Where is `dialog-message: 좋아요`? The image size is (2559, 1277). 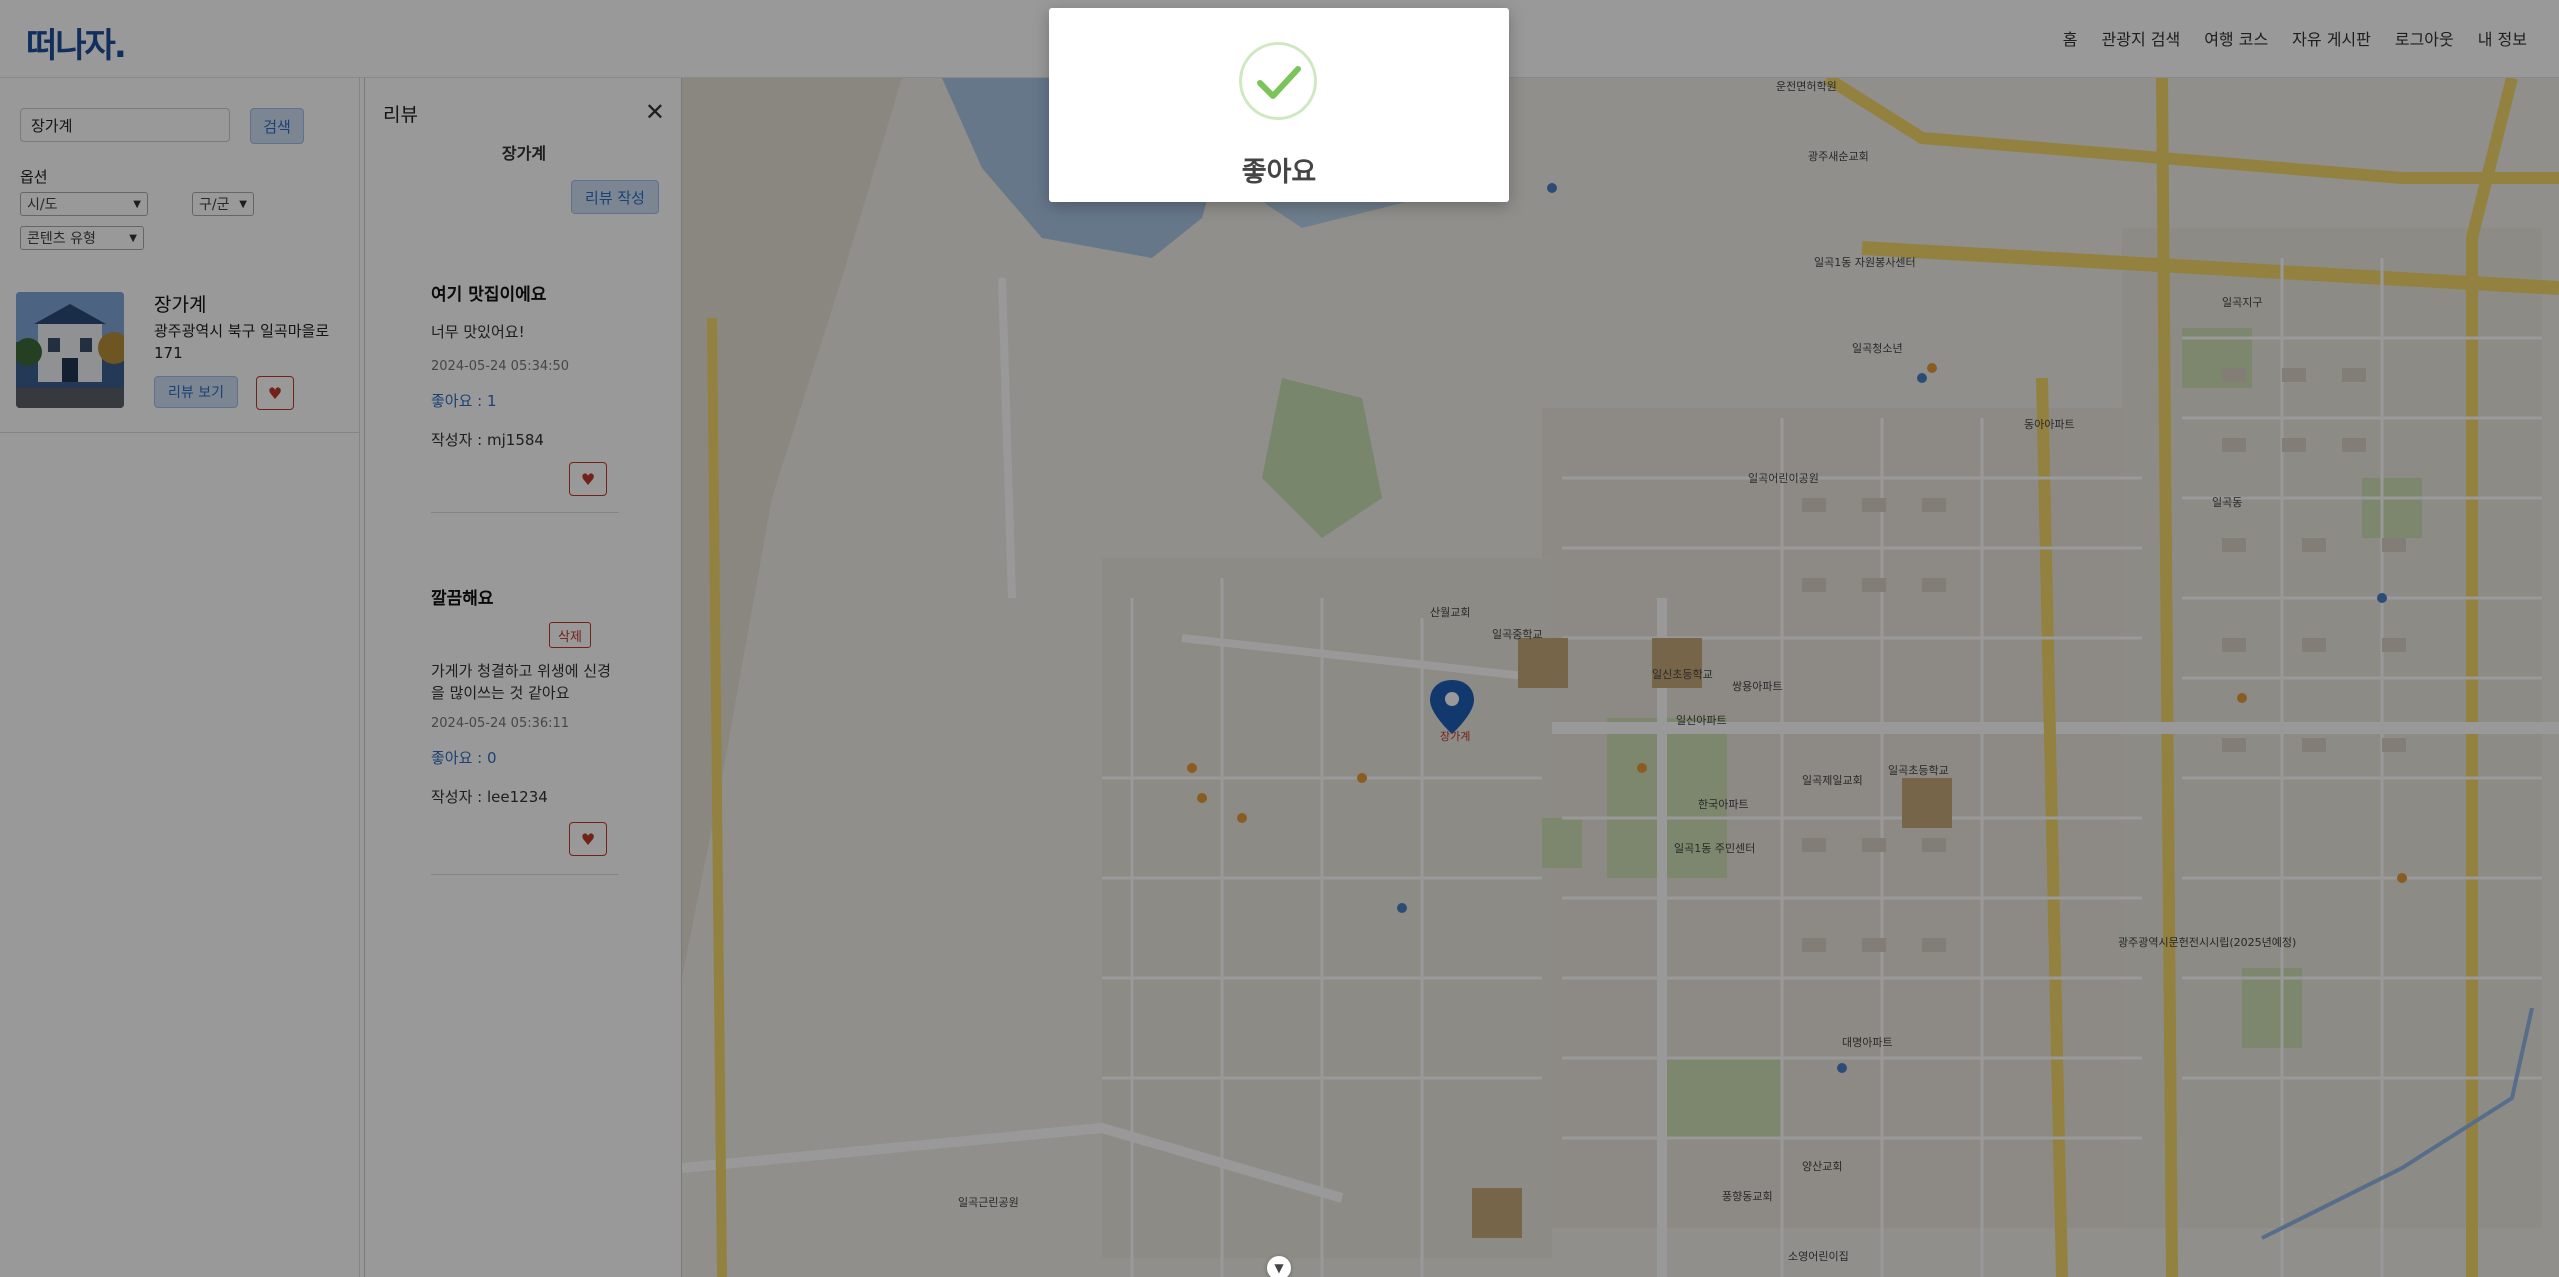
dialog-message: 좋아요 is located at coordinates (1279, 172).